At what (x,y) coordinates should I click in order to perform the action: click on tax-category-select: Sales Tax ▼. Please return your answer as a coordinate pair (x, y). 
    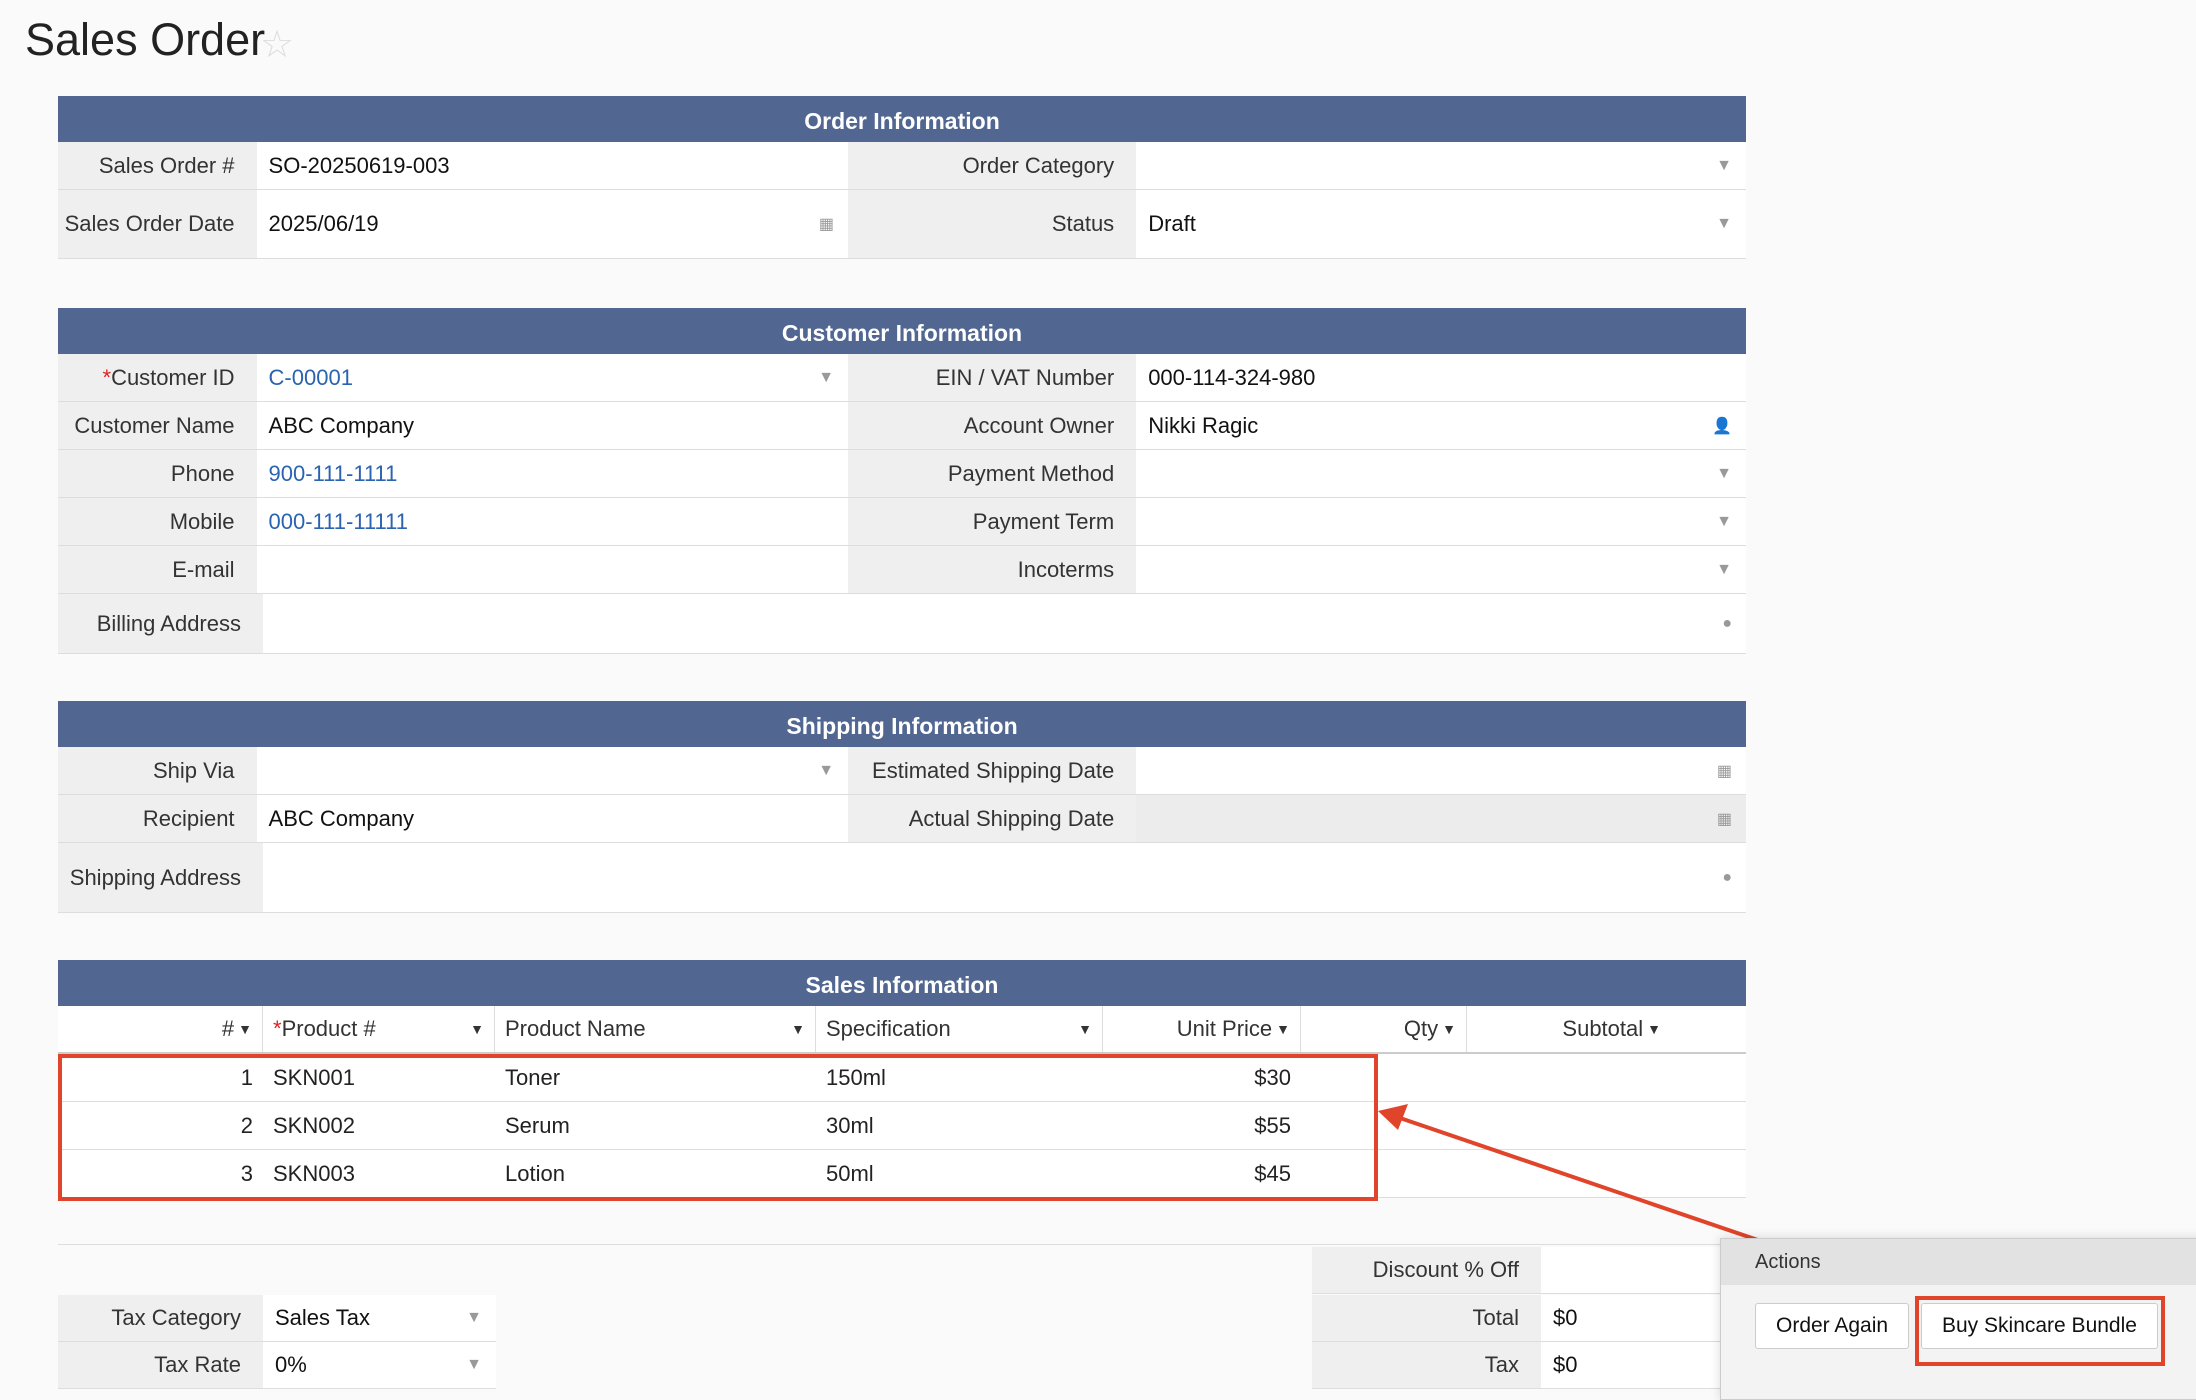
    Looking at the image, I should click on (379, 1318).